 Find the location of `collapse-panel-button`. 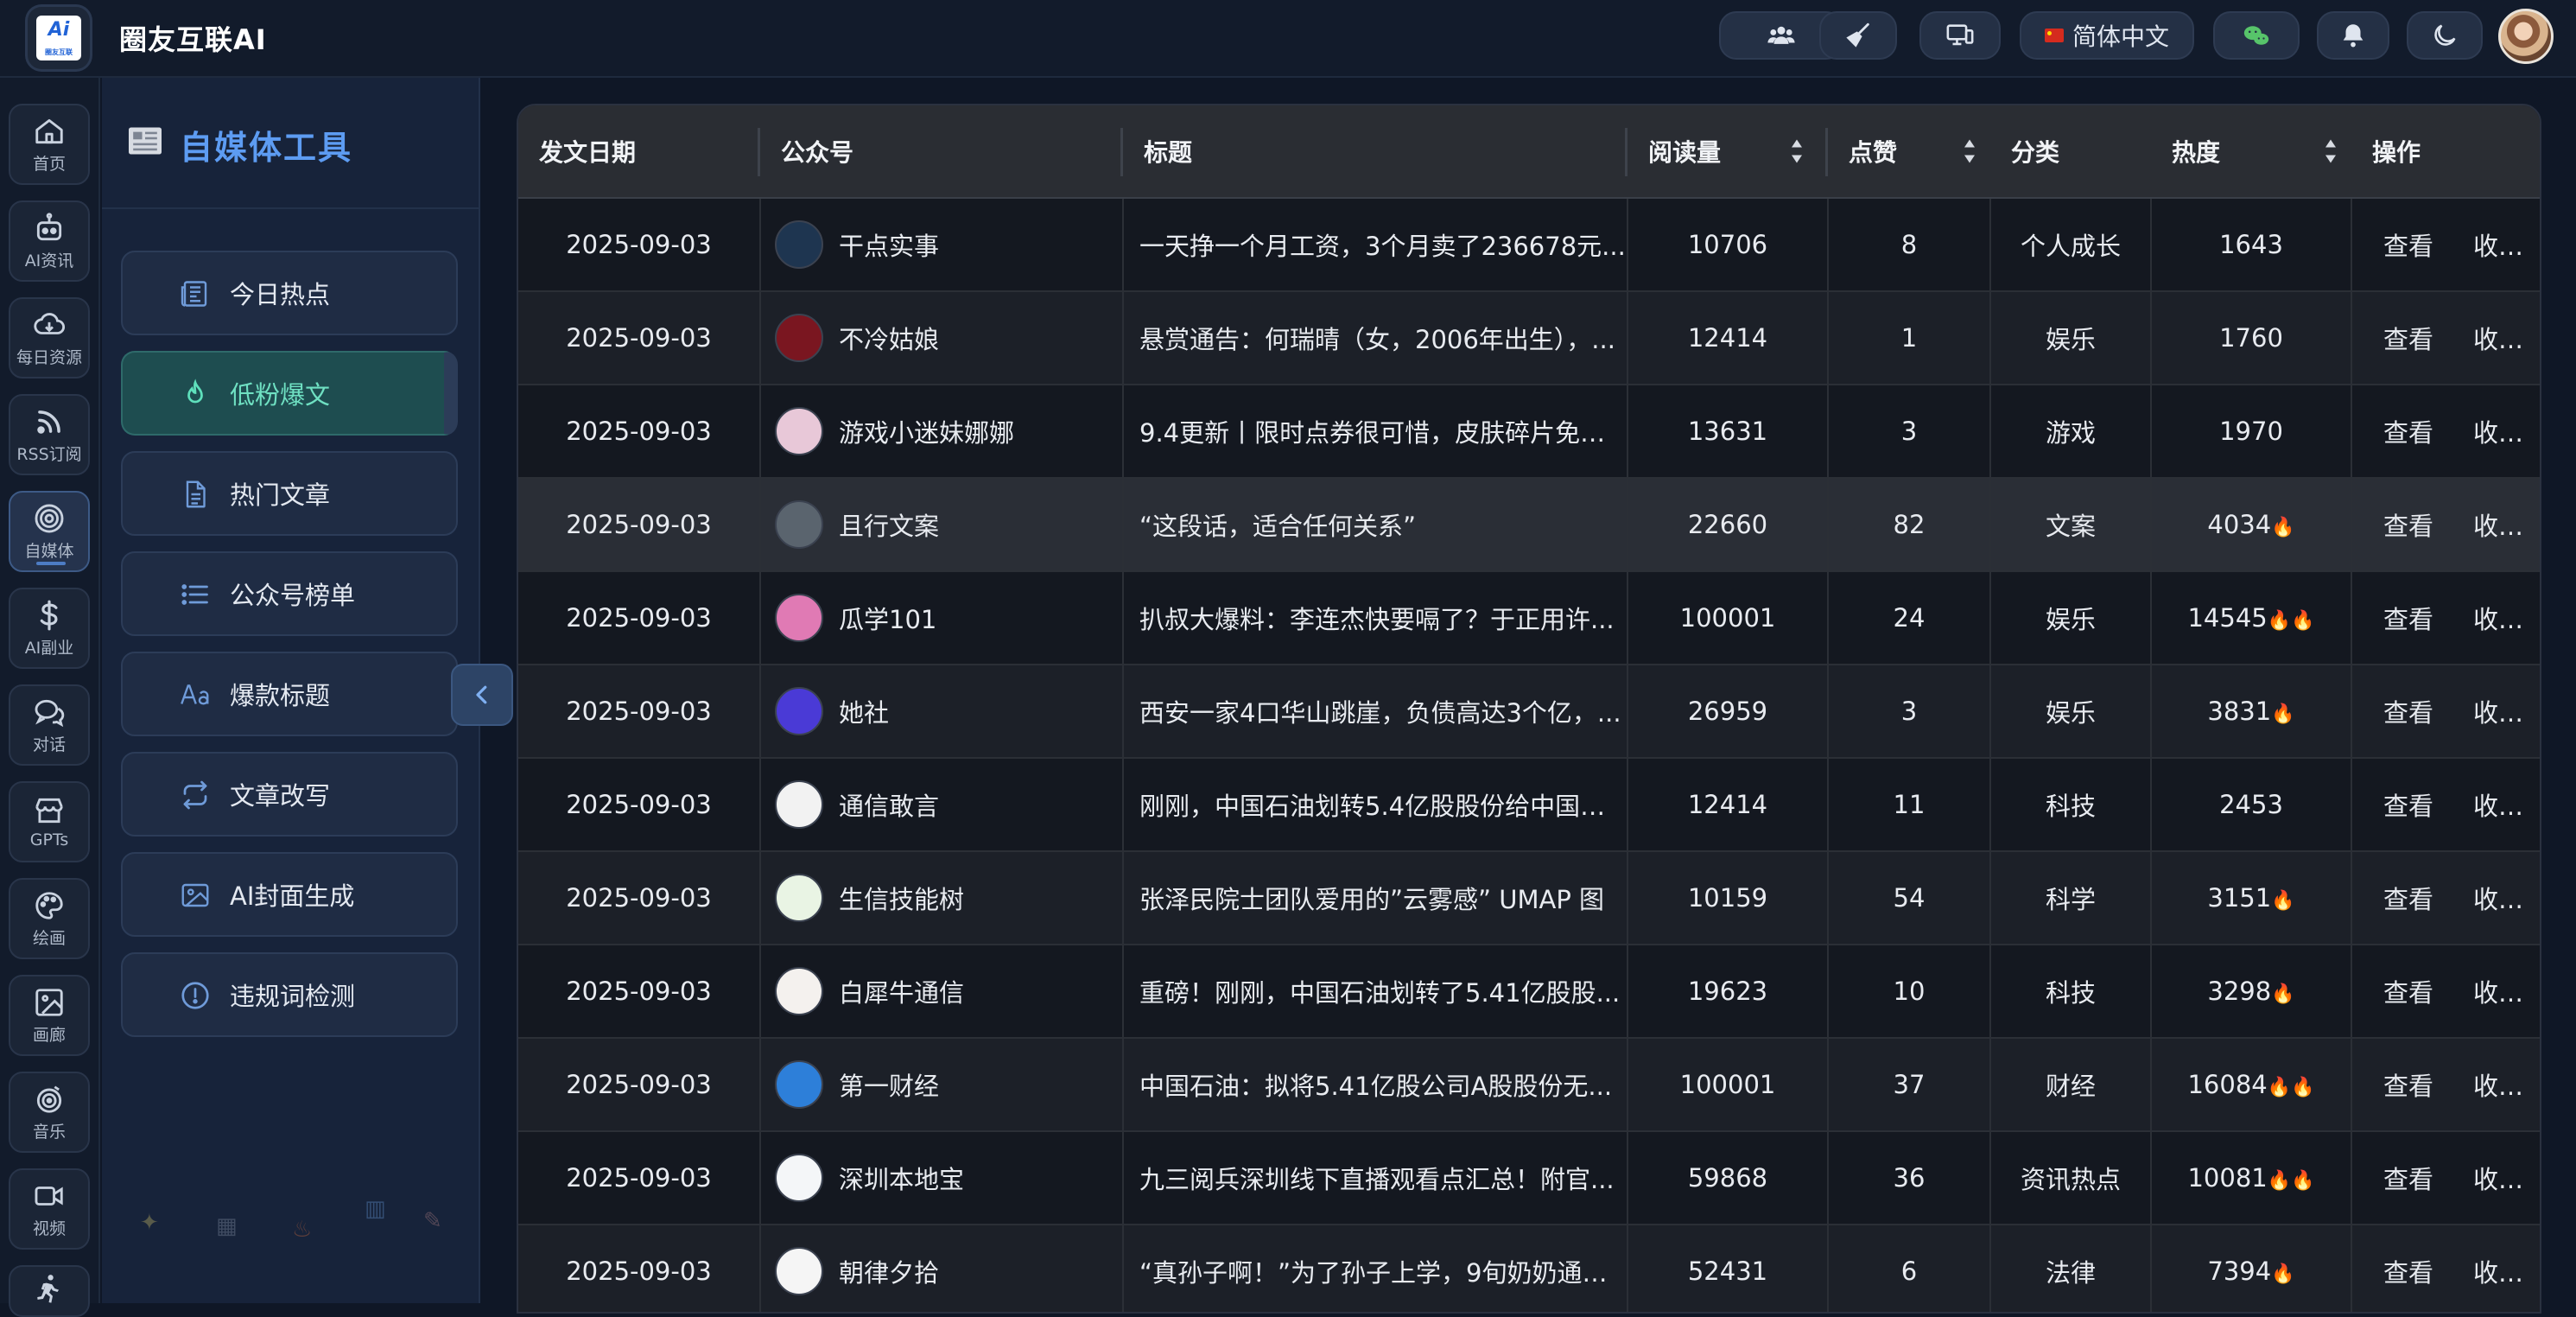

collapse-panel-button is located at coordinates (482, 695).